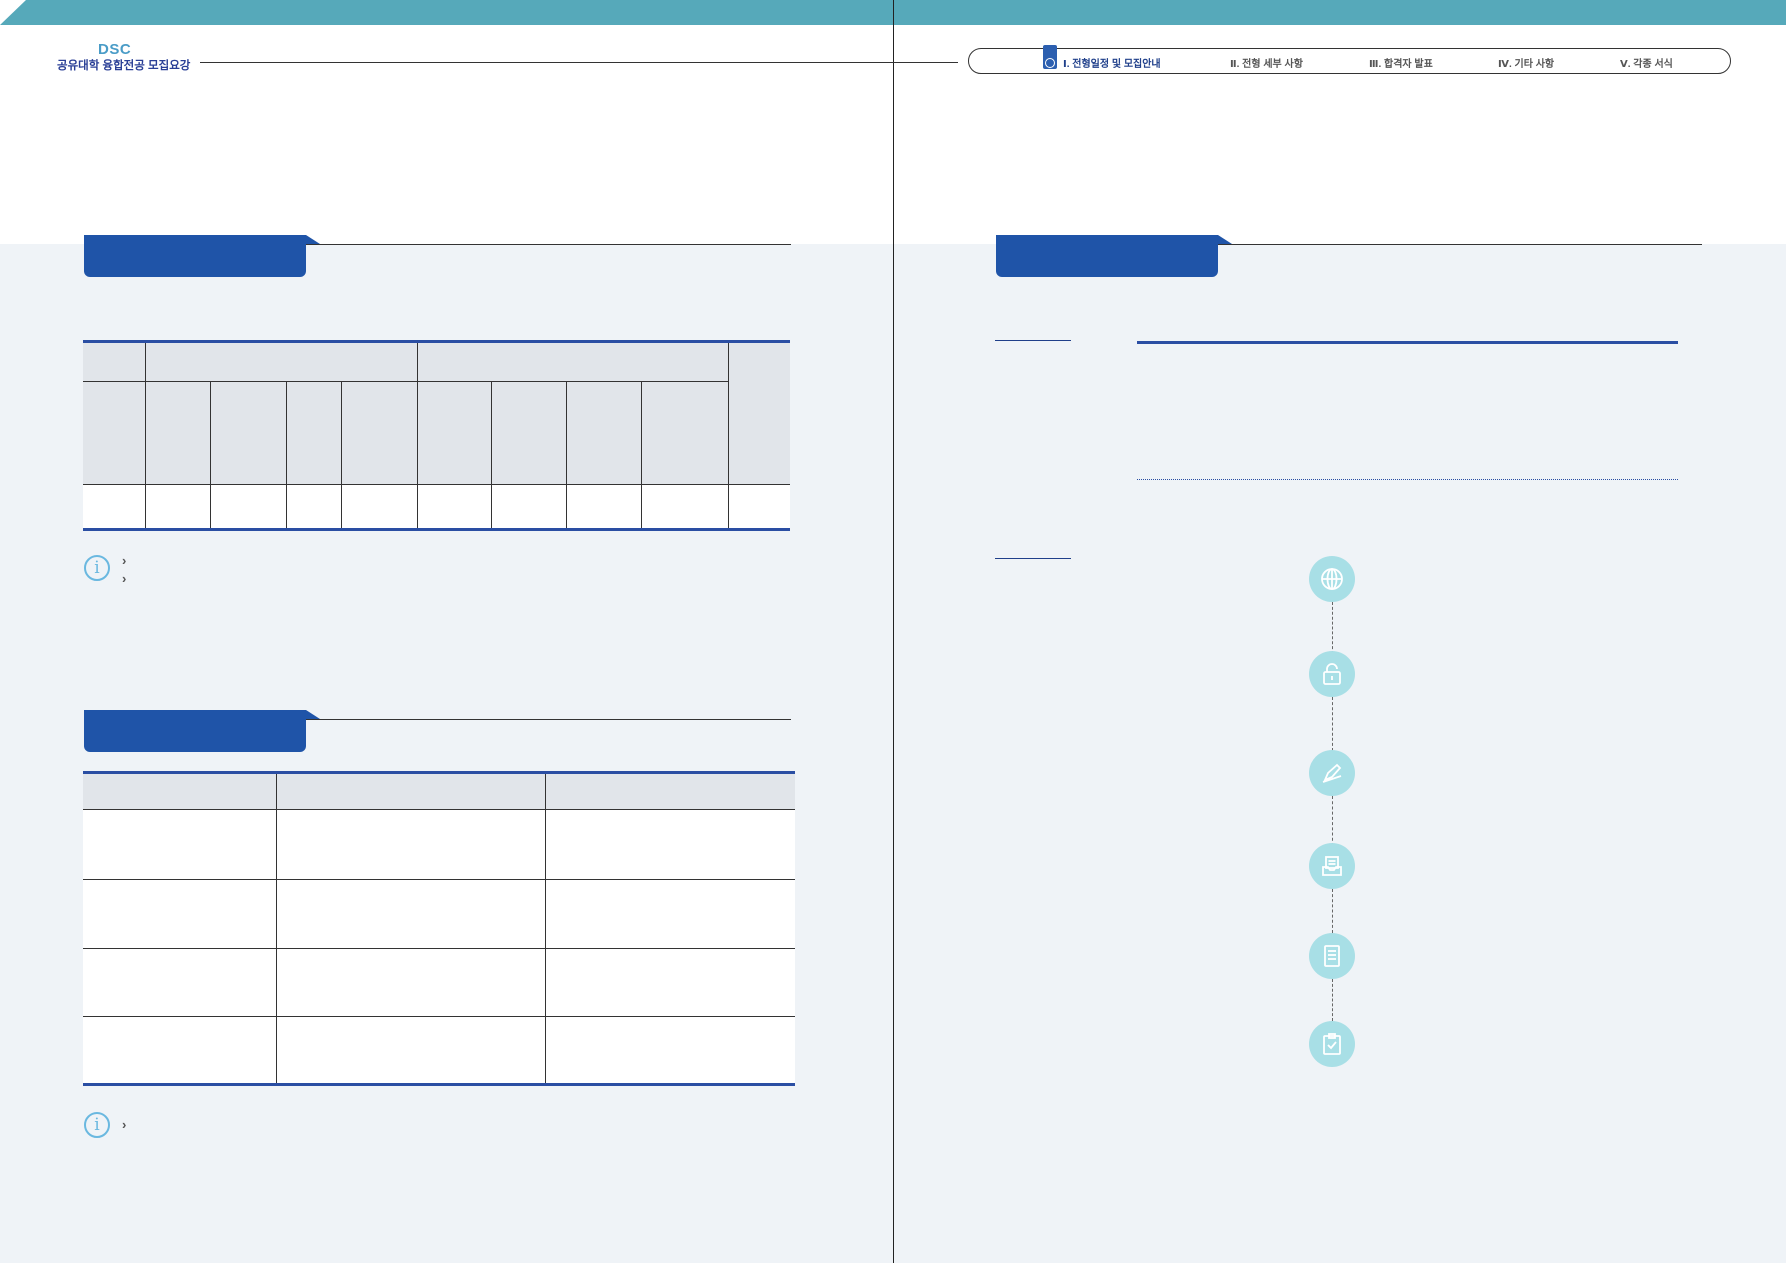  Describe the element at coordinates (1526, 62) in the screenshot. I see `nav-item-4: Ⅳ. 기타 사항` at that location.